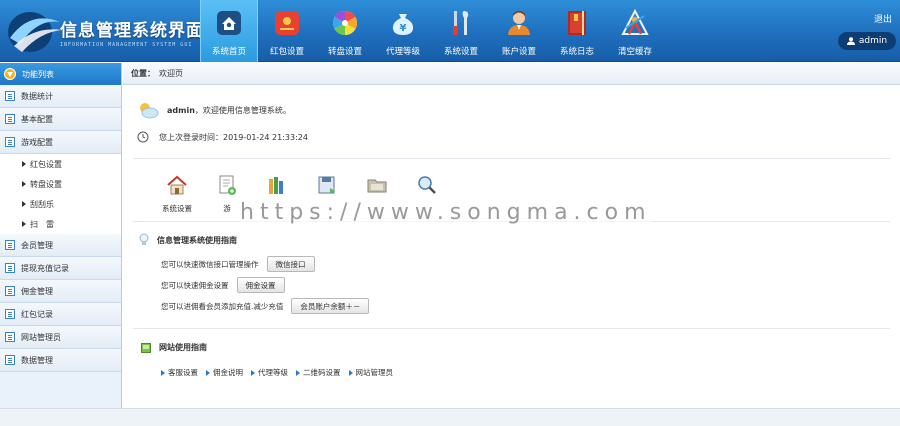 The height and width of the screenshot is (426, 900). Describe the element at coordinates (60, 291) in the screenshot. I see `sidebar-item-commission: 佣金管理` at that location.